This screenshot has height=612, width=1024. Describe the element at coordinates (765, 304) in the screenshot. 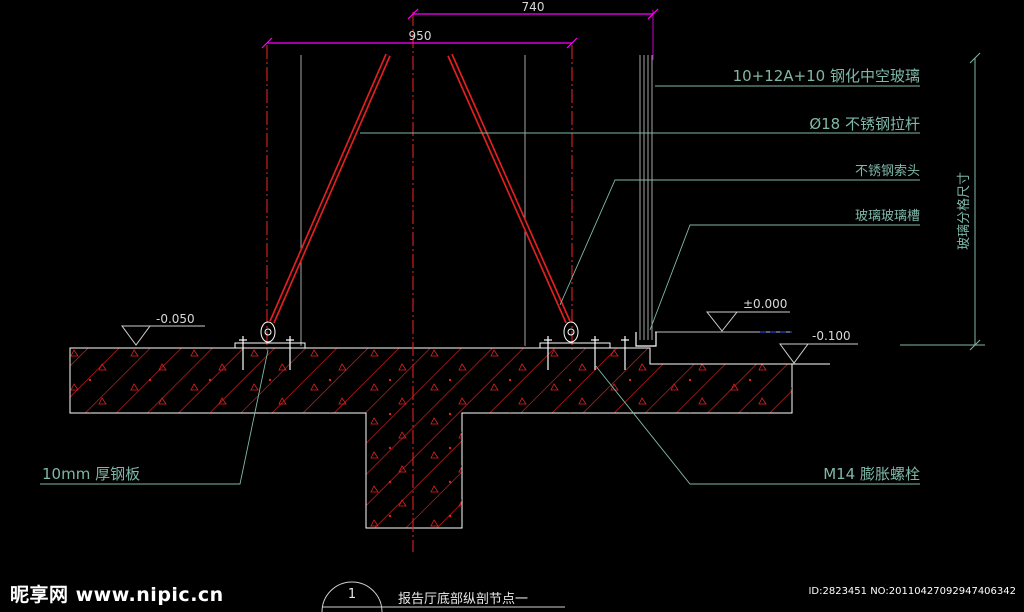

I see `level-text-zero: ±0.000` at that location.